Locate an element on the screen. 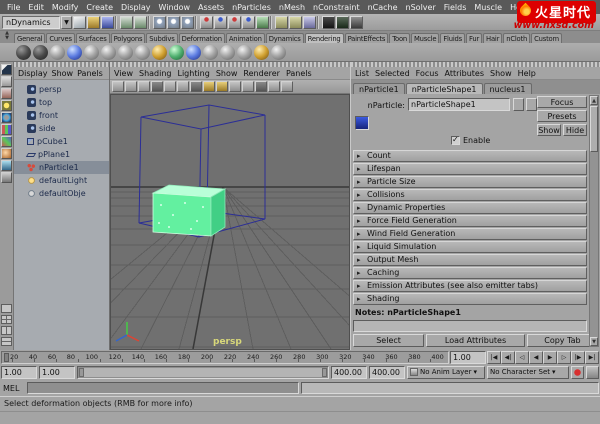 The height and width of the screenshot is (424, 600). lighting-mode-icon is located at coordinates (222, 86).